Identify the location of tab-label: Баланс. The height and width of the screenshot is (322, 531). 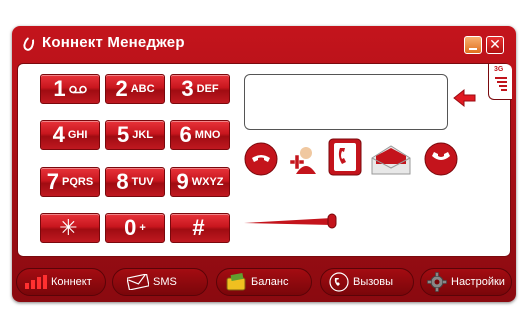
(270, 282).